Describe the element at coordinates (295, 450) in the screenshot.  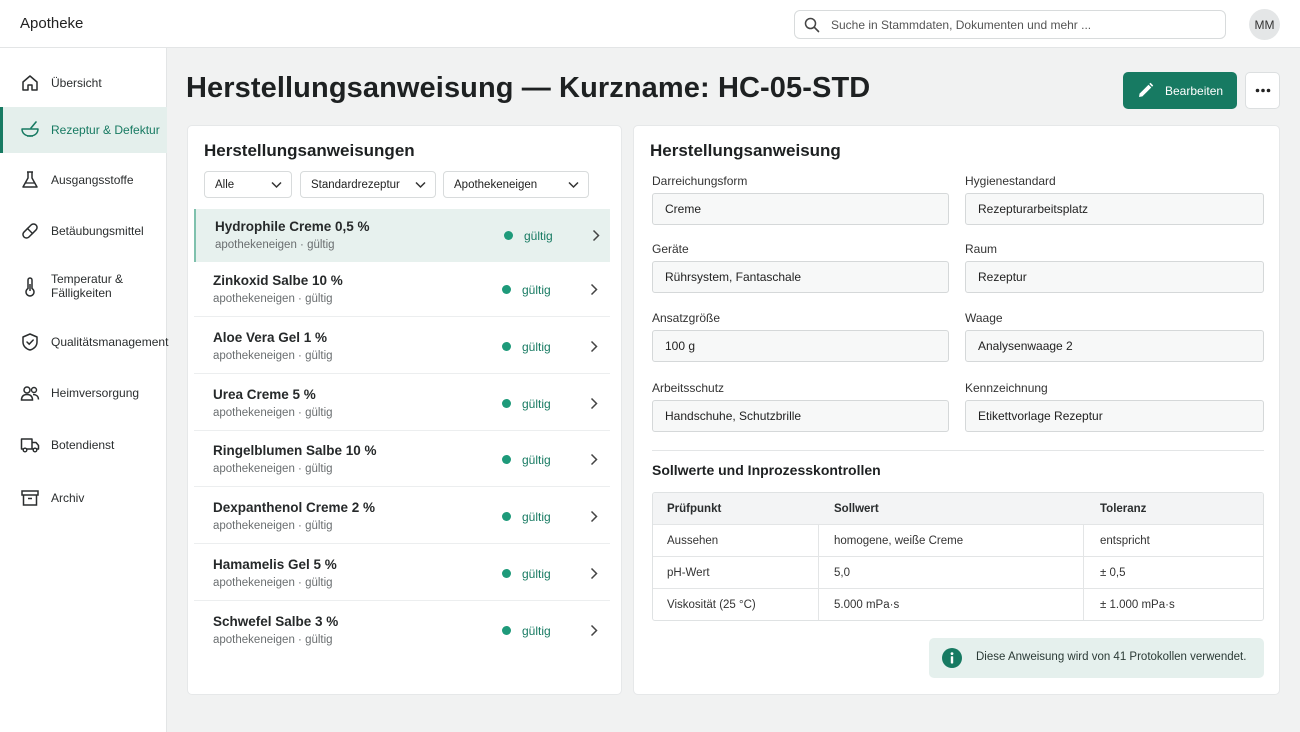
I see `list-item-title: Ringelblumen Salbe 10 %` at that location.